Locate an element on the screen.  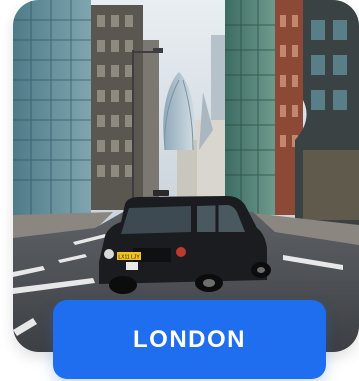
black-cab: LX11 LJY is located at coordinates (185, 242).